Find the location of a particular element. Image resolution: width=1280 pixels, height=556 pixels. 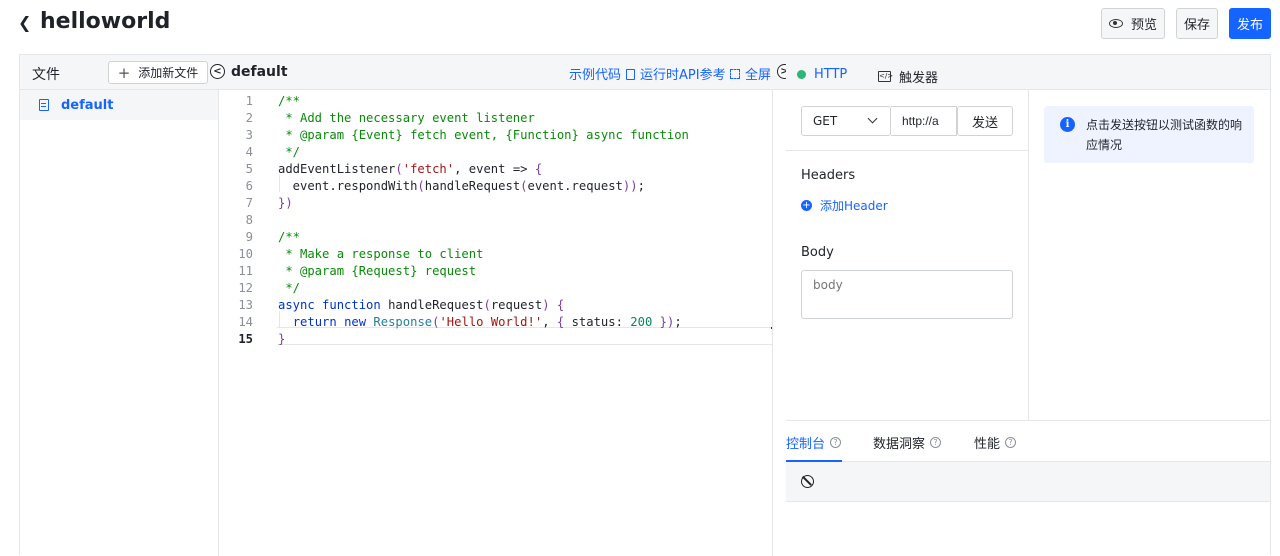

add-file-button: + 添加新文件 is located at coordinates (158, 72).